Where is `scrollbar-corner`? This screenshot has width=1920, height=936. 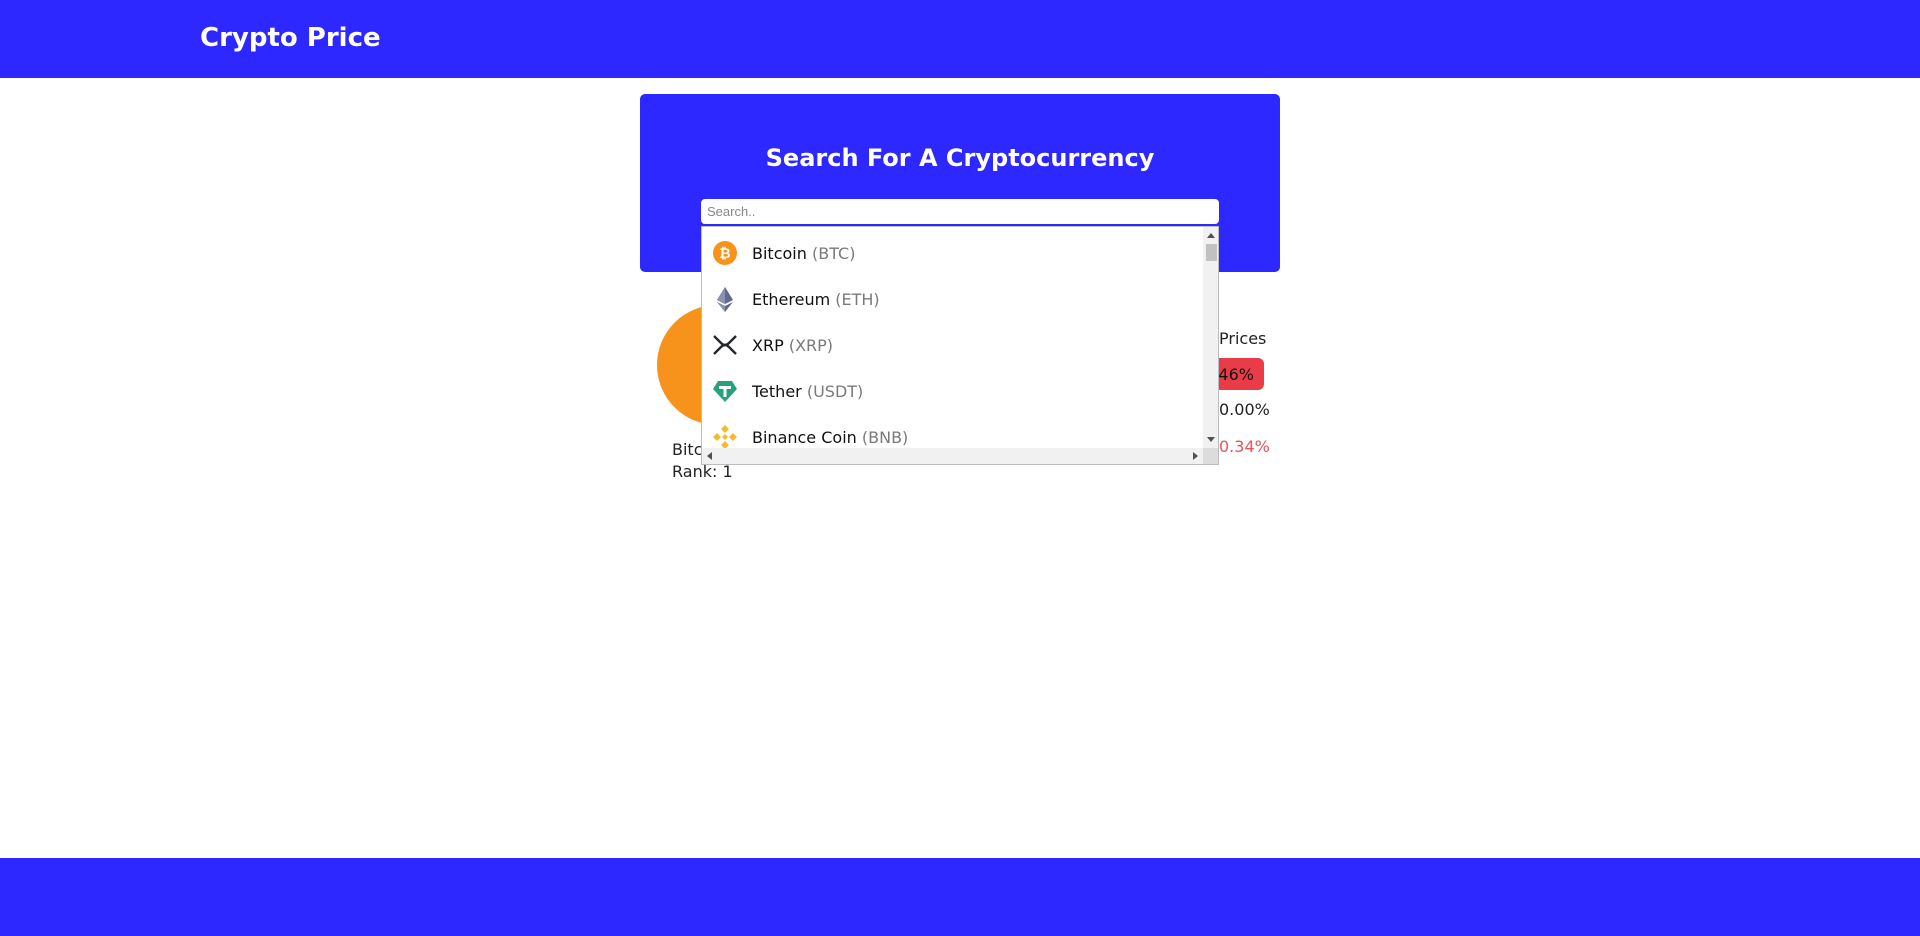
scrollbar-corner is located at coordinates (1210, 456).